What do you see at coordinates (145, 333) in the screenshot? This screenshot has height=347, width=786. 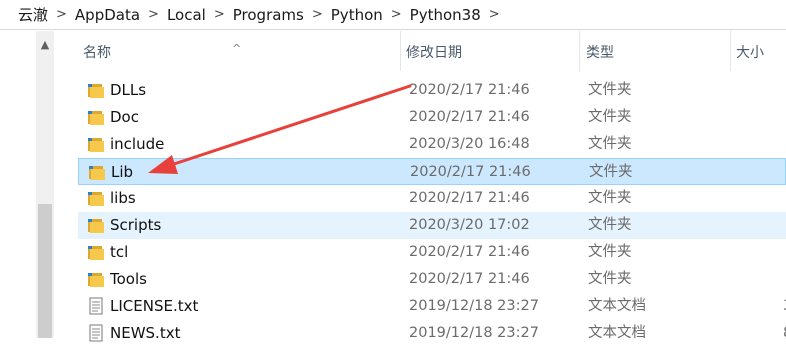 I see `file-name: NEWS.txt` at bounding box center [145, 333].